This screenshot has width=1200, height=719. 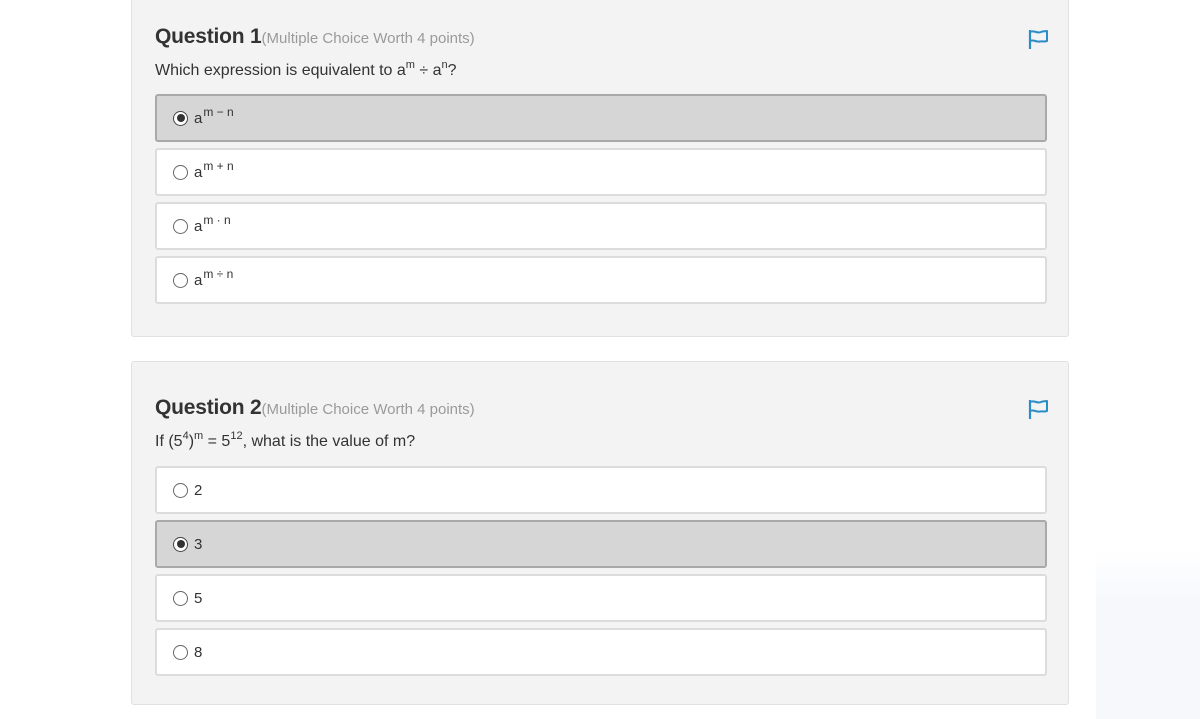 What do you see at coordinates (217, 441) in the screenshot?
I see `prompt-text: = 5` at bounding box center [217, 441].